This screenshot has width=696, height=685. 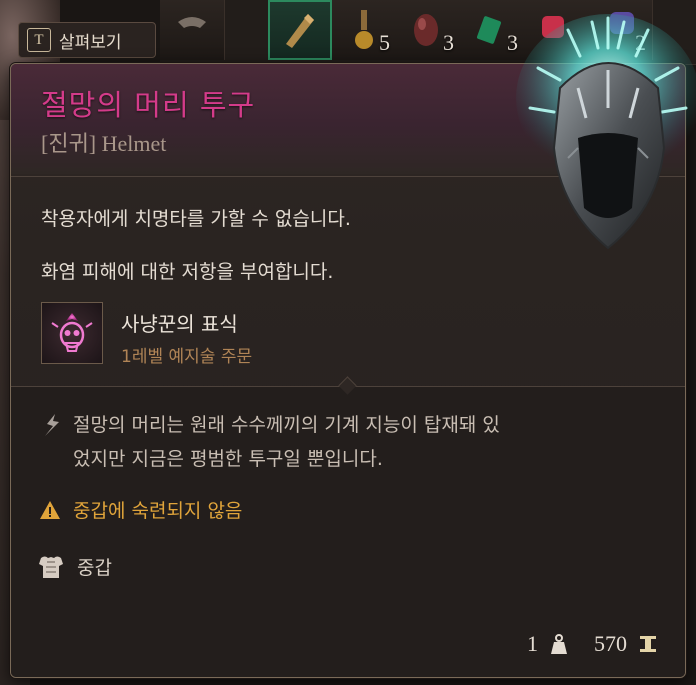 I want to click on lore-line: 절망의 머리는 원래 수수께끼의 기계 지능이 탑재돼 있, so click(x=286, y=425).